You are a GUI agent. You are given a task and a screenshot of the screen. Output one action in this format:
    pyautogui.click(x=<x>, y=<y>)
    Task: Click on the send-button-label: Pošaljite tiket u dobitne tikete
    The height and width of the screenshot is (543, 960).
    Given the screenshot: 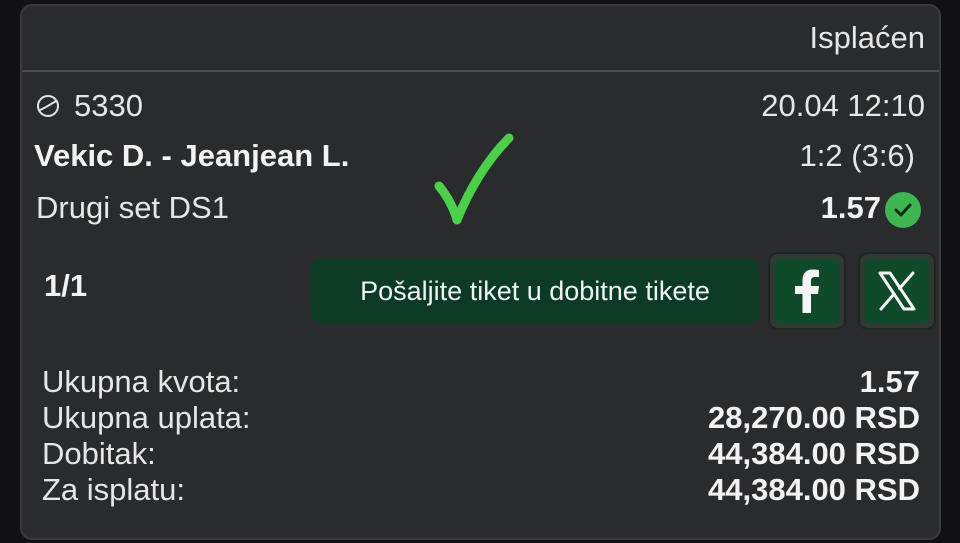 What is the action you would take?
    pyautogui.click(x=535, y=290)
    